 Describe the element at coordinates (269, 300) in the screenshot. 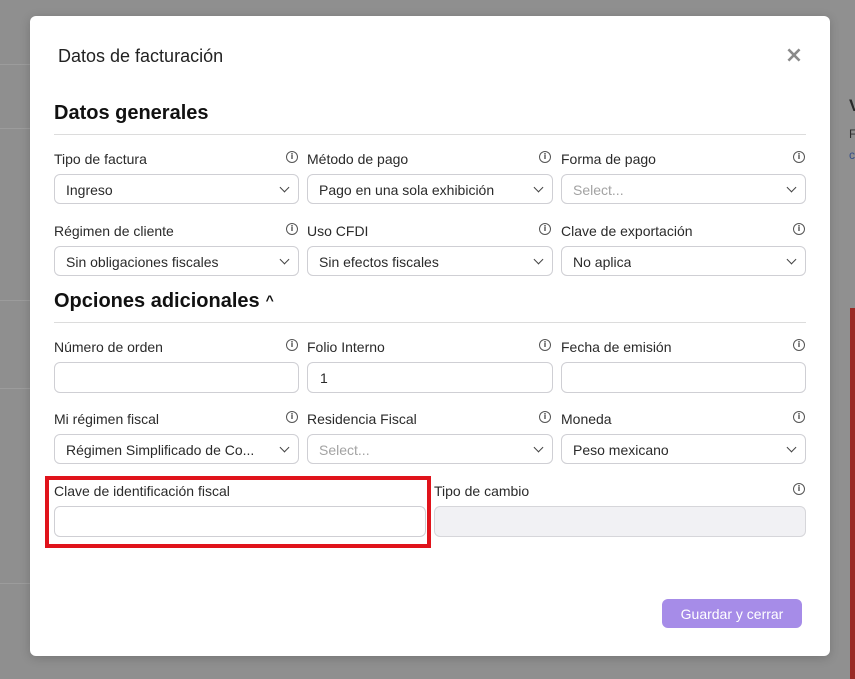

I see `chevron-up-icon: ^` at that location.